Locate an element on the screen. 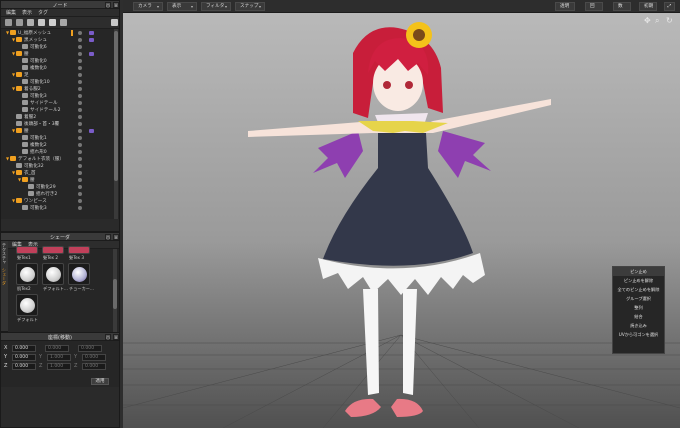 The width and height of the screenshot is (680, 428). context-menu-item: 整列 is located at coordinates (638, 307).